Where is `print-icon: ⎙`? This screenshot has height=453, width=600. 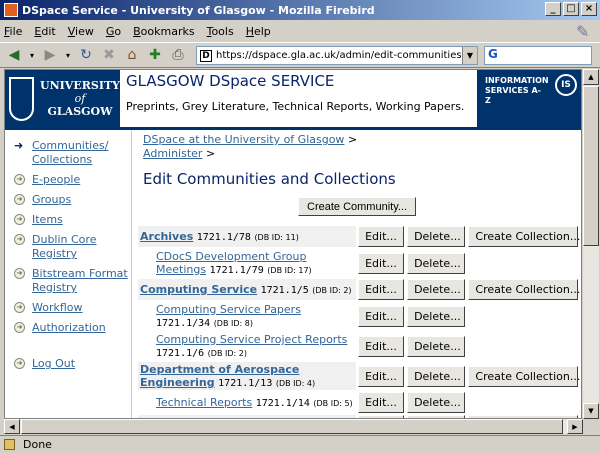 print-icon: ⎙ is located at coordinates (178, 55).